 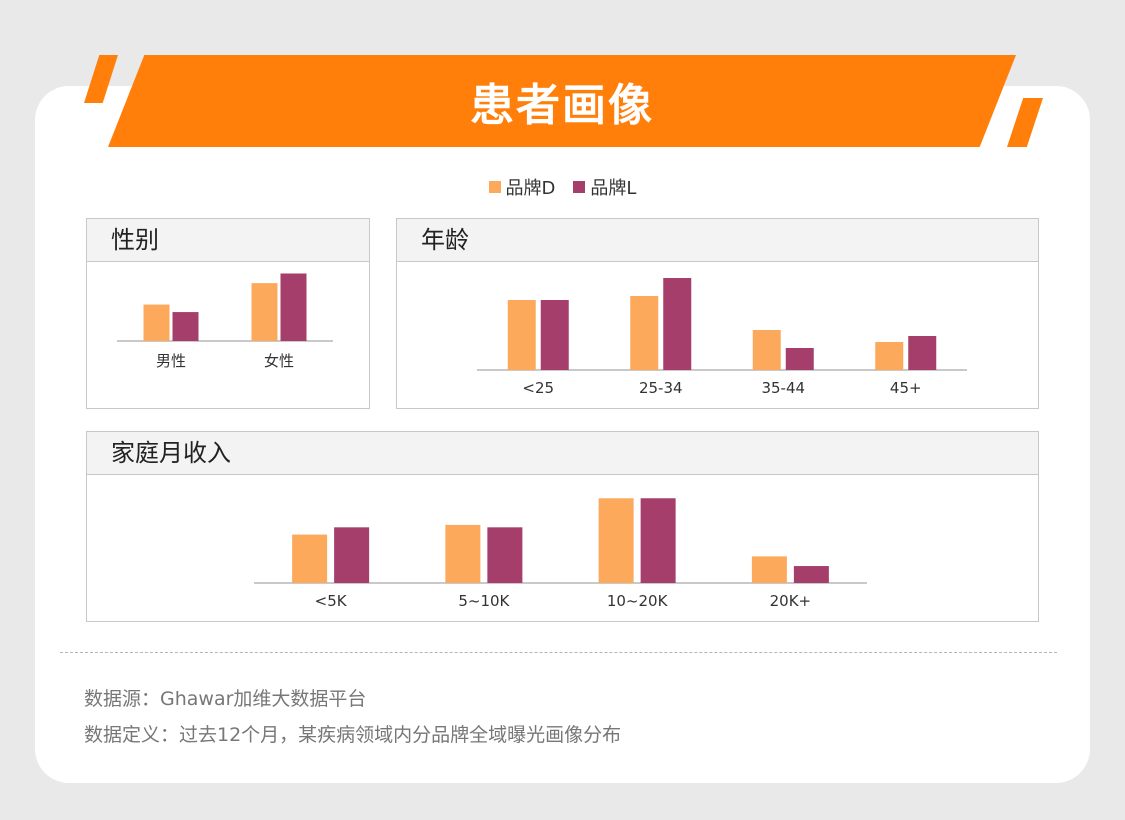 I want to click on legend-label-brand-d: 品牌D, so click(x=530, y=188).